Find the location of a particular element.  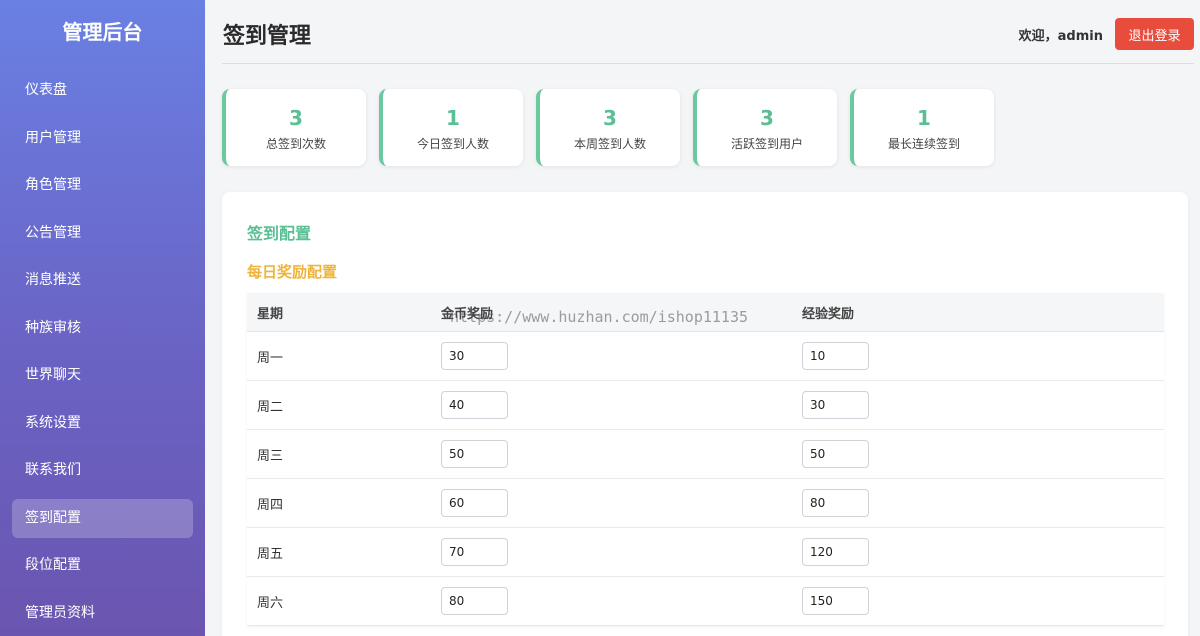

stat-card-total-checkins: 3 总签到次数 is located at coordinates (294, 127).